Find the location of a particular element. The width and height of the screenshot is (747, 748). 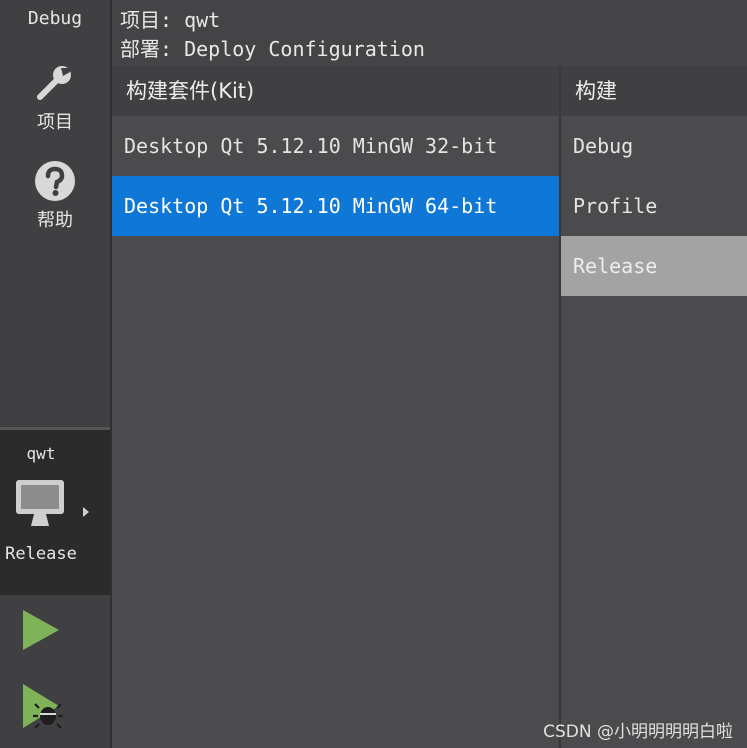

kit-item: Desktop Qt 5.12.10 MinGW 32-bit is located at coordinates (335, 146).